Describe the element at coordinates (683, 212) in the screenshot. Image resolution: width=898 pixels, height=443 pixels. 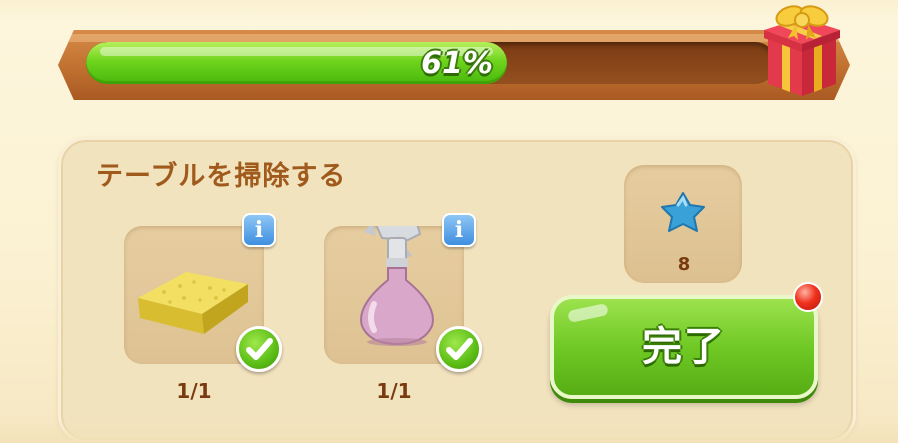
I see `blue-star-icon` at that location.